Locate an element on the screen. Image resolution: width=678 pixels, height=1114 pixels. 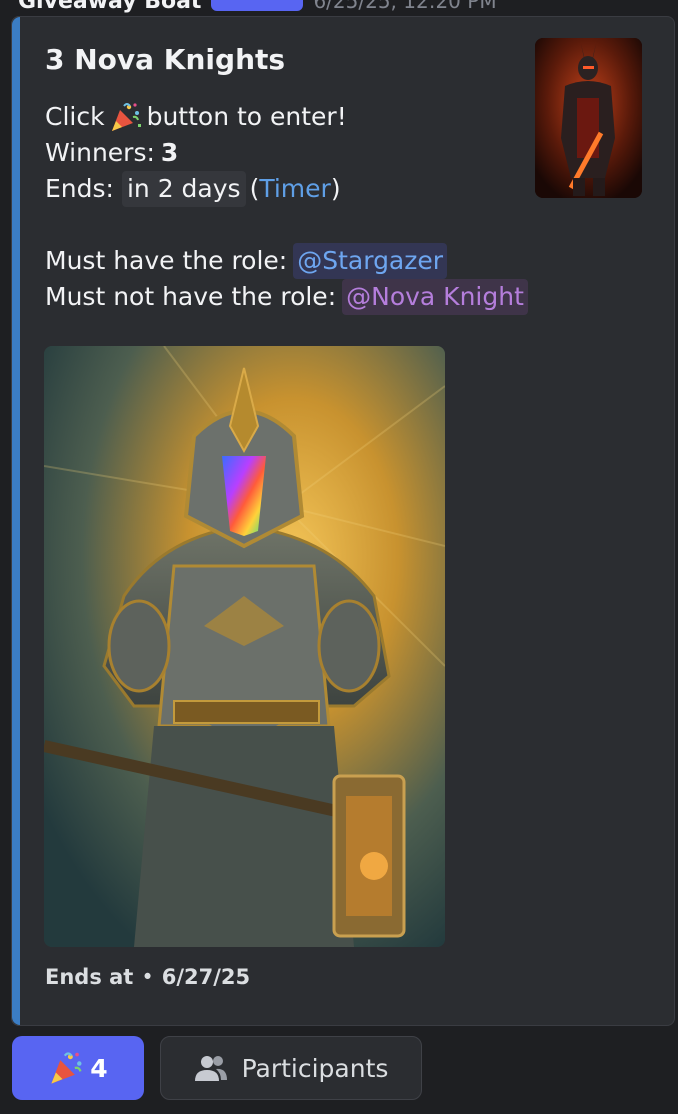
role-mention-stargazer: @Stargazer is located at coordinates (370, 261).